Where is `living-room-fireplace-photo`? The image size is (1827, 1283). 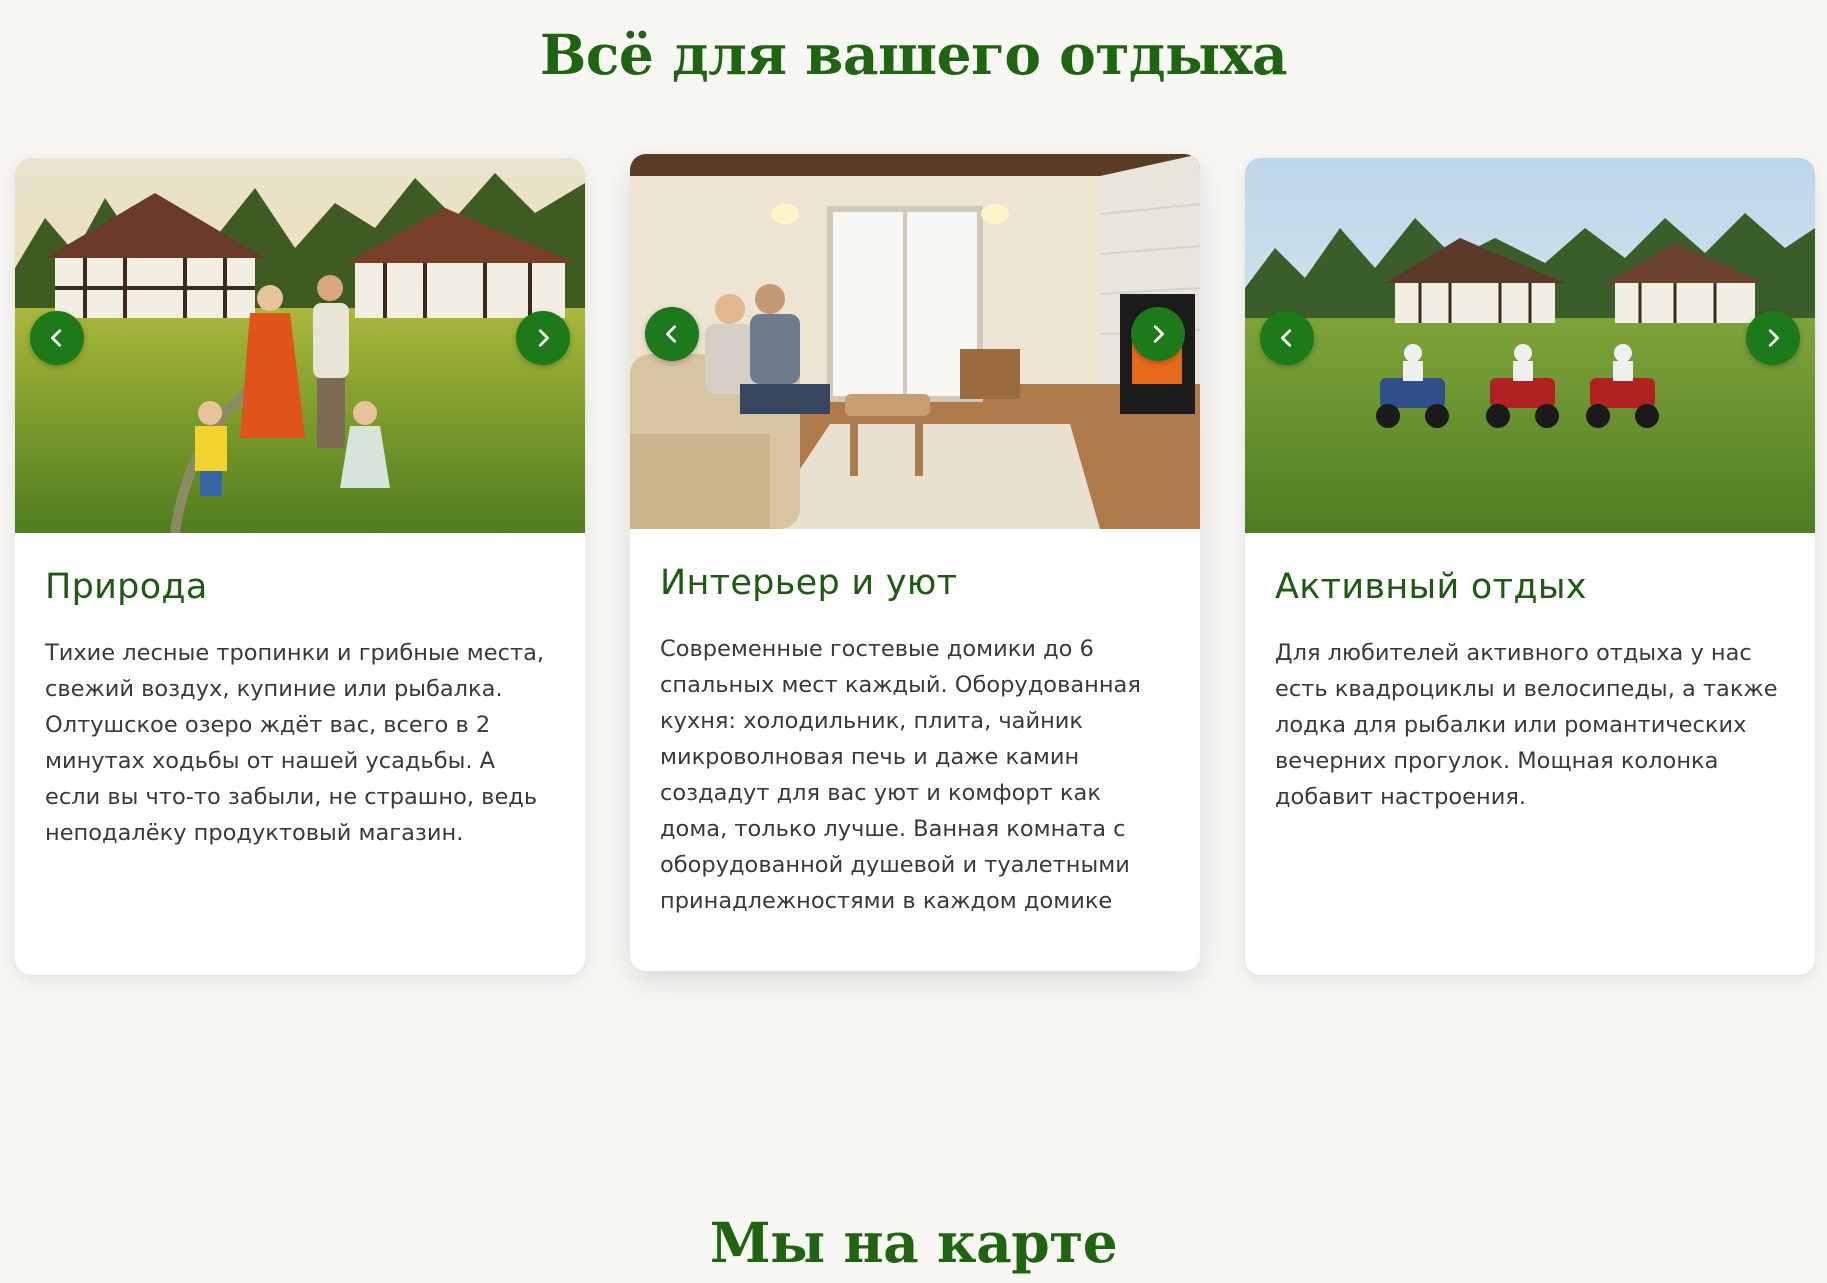
living-room-fireplace-photo is located at coordinates (915, 341).